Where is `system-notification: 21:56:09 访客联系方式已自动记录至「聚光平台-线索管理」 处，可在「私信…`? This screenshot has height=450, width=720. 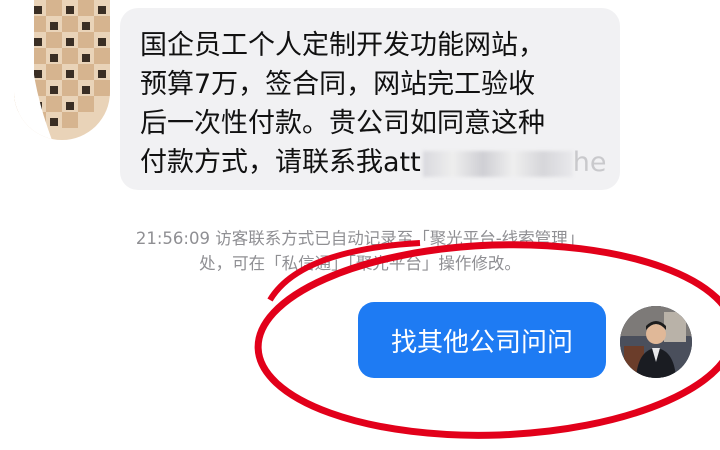 system-notification: 21:56:09 访客联系方式已自动记录至「聚光平台-线索管理」 处，可在「私信… is located at coordinates (360, 251).